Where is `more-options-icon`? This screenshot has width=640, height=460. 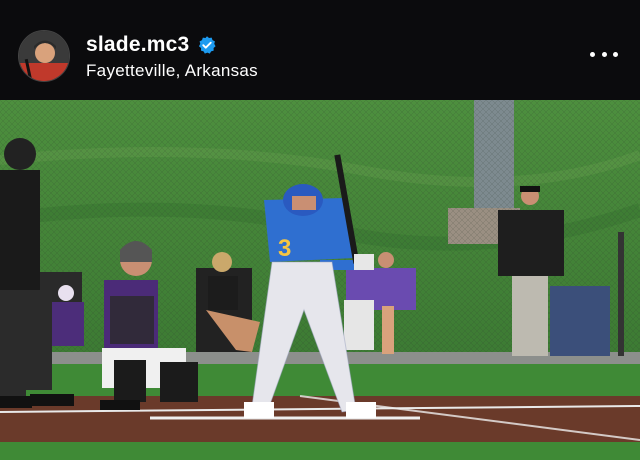
more-options-icon is located at coordinates (604, 54).